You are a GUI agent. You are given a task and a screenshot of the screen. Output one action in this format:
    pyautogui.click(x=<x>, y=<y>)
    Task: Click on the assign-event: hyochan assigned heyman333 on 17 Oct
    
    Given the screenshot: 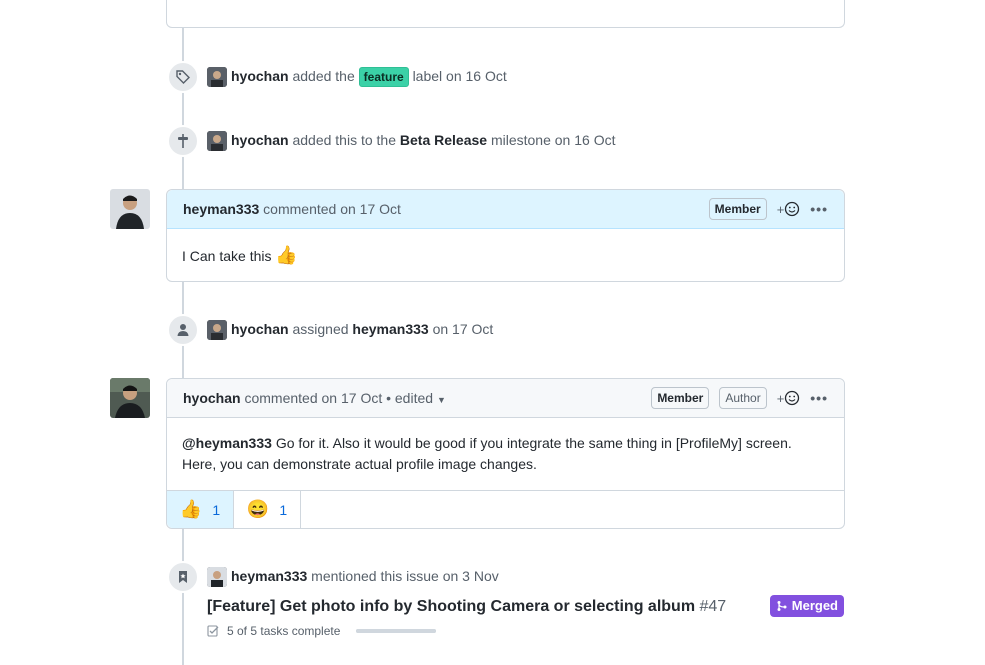 What is the action you would take?
    pyautogui.click(x=362, y=329)
    